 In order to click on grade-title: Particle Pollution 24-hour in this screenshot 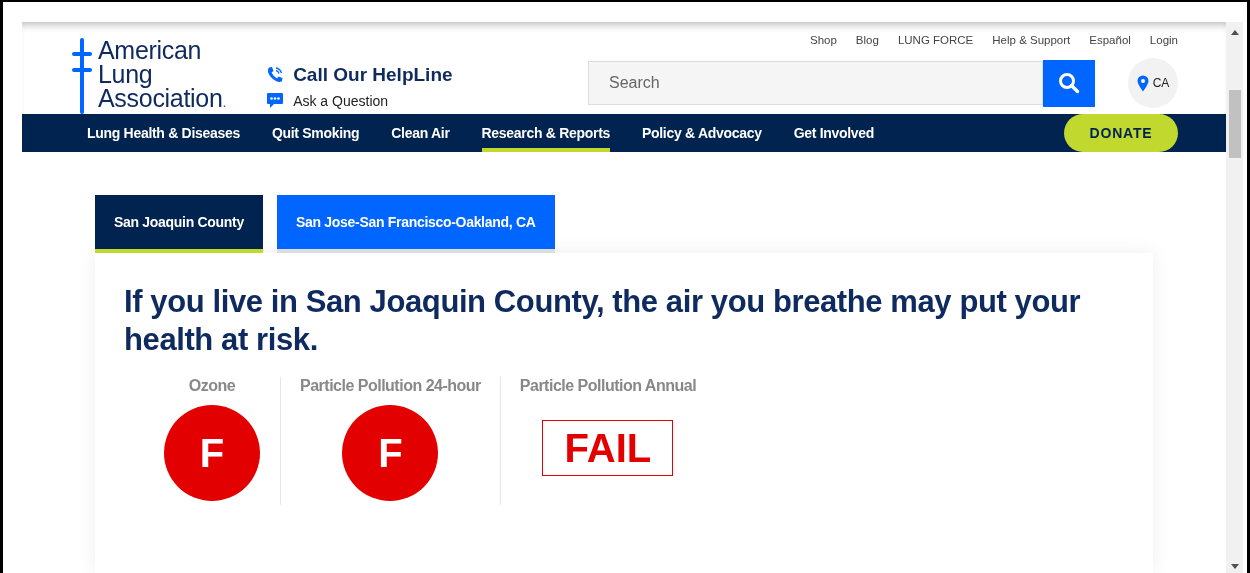, I will do `click(390, 386)`.